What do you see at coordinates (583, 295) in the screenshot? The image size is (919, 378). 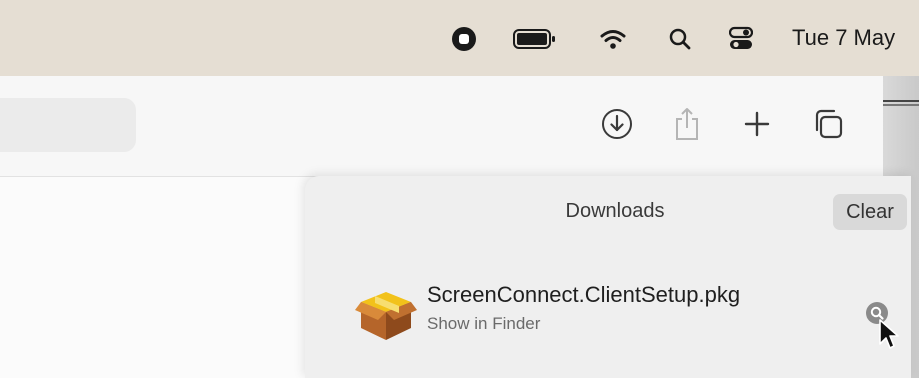 I see `download-file-name: ScreenConnect.ClientSetup.pkg` at bounding box center [583, 295].